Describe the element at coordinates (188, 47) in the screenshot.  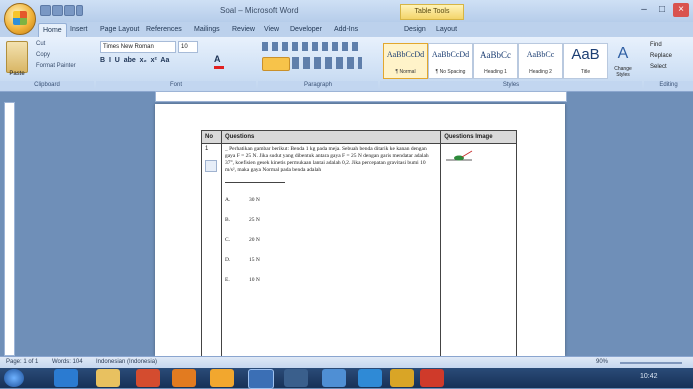
I see `font-size-select: 10` at that location.